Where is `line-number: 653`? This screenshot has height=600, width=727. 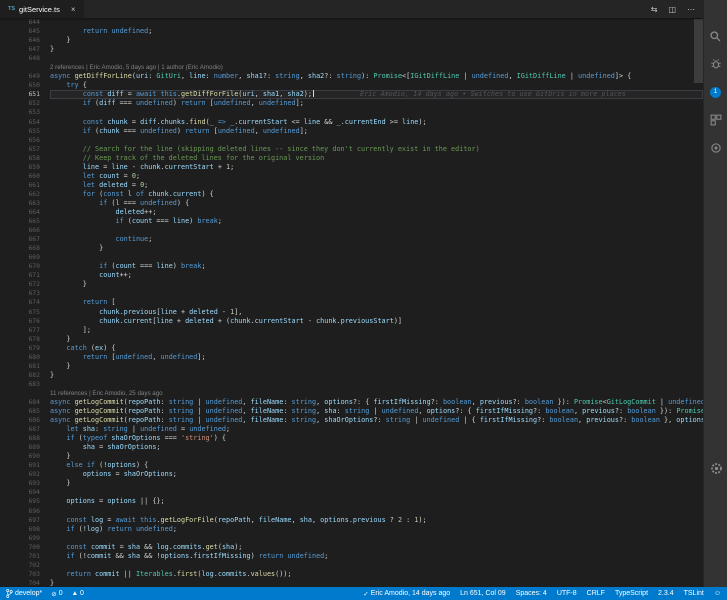
line-number: 653 is located at coordinates (25, 112).